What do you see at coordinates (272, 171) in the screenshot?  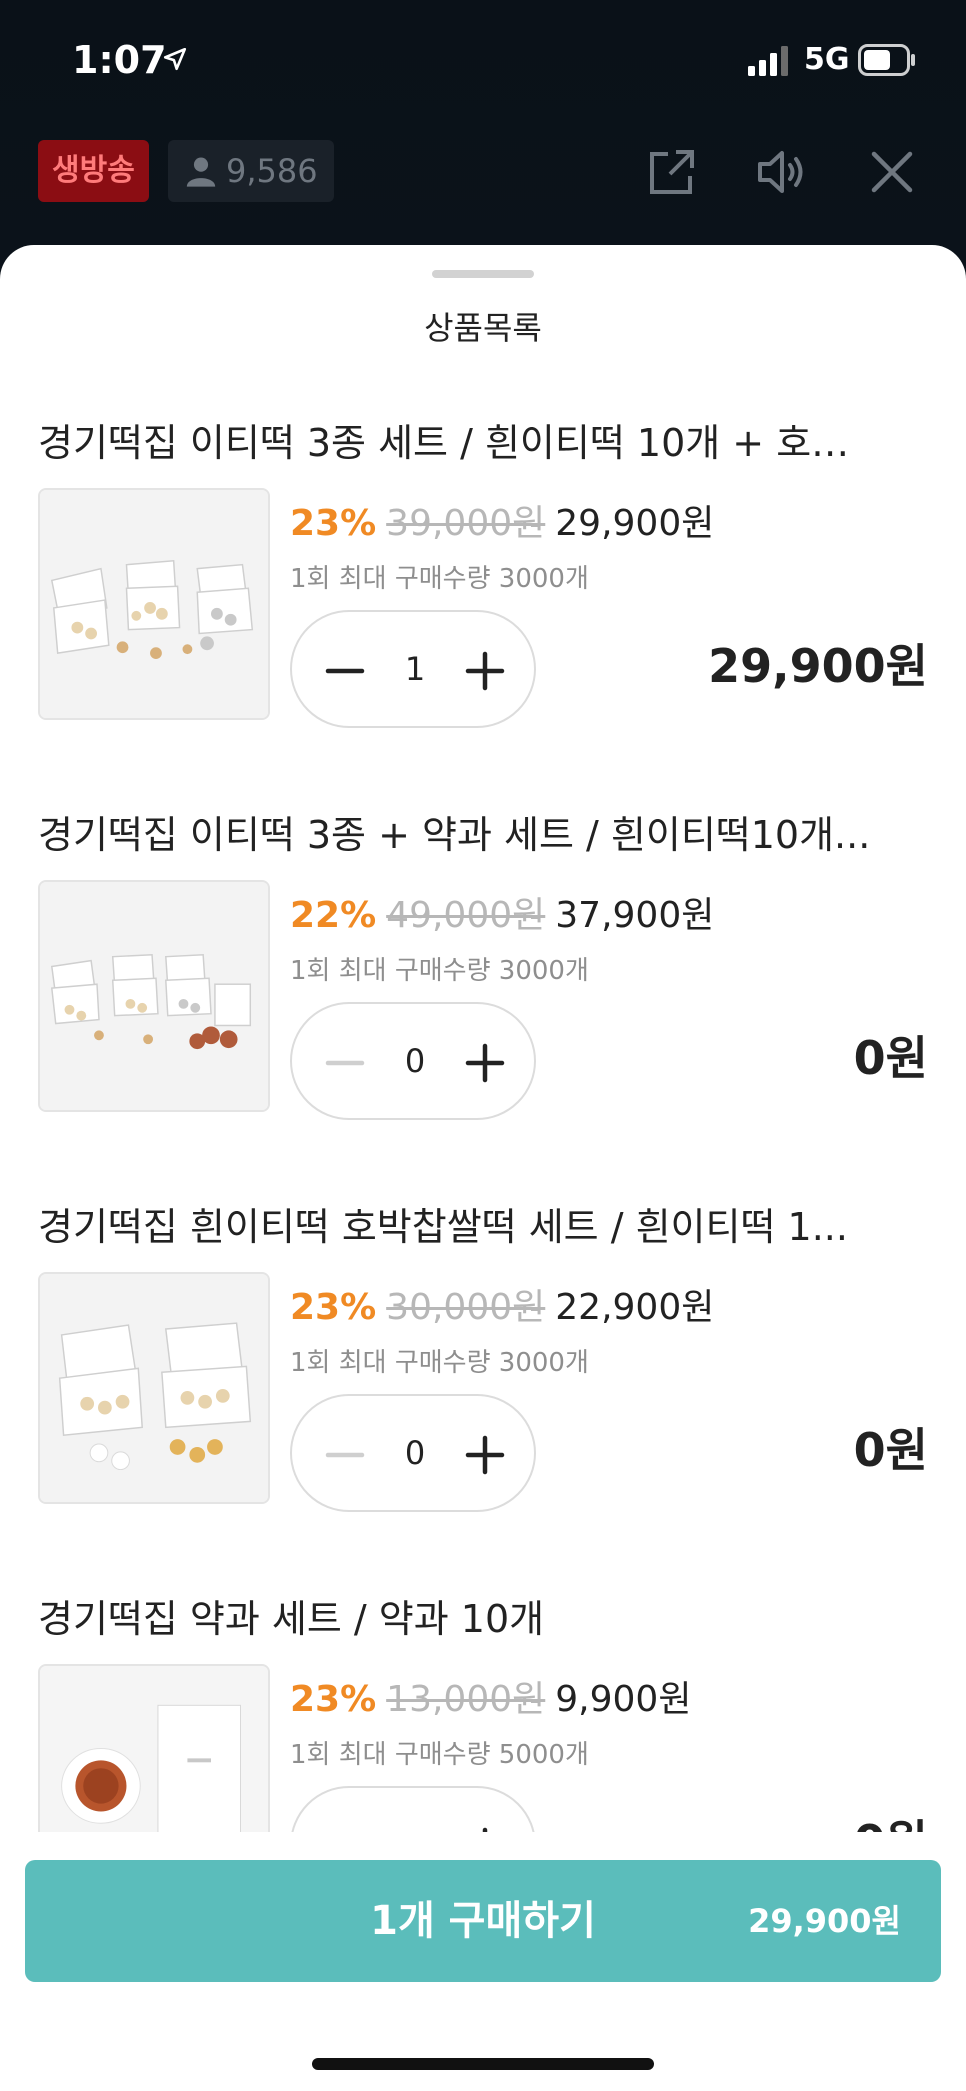 I see `viewer-count-value: 9,586` at bounding box center [272, 171].